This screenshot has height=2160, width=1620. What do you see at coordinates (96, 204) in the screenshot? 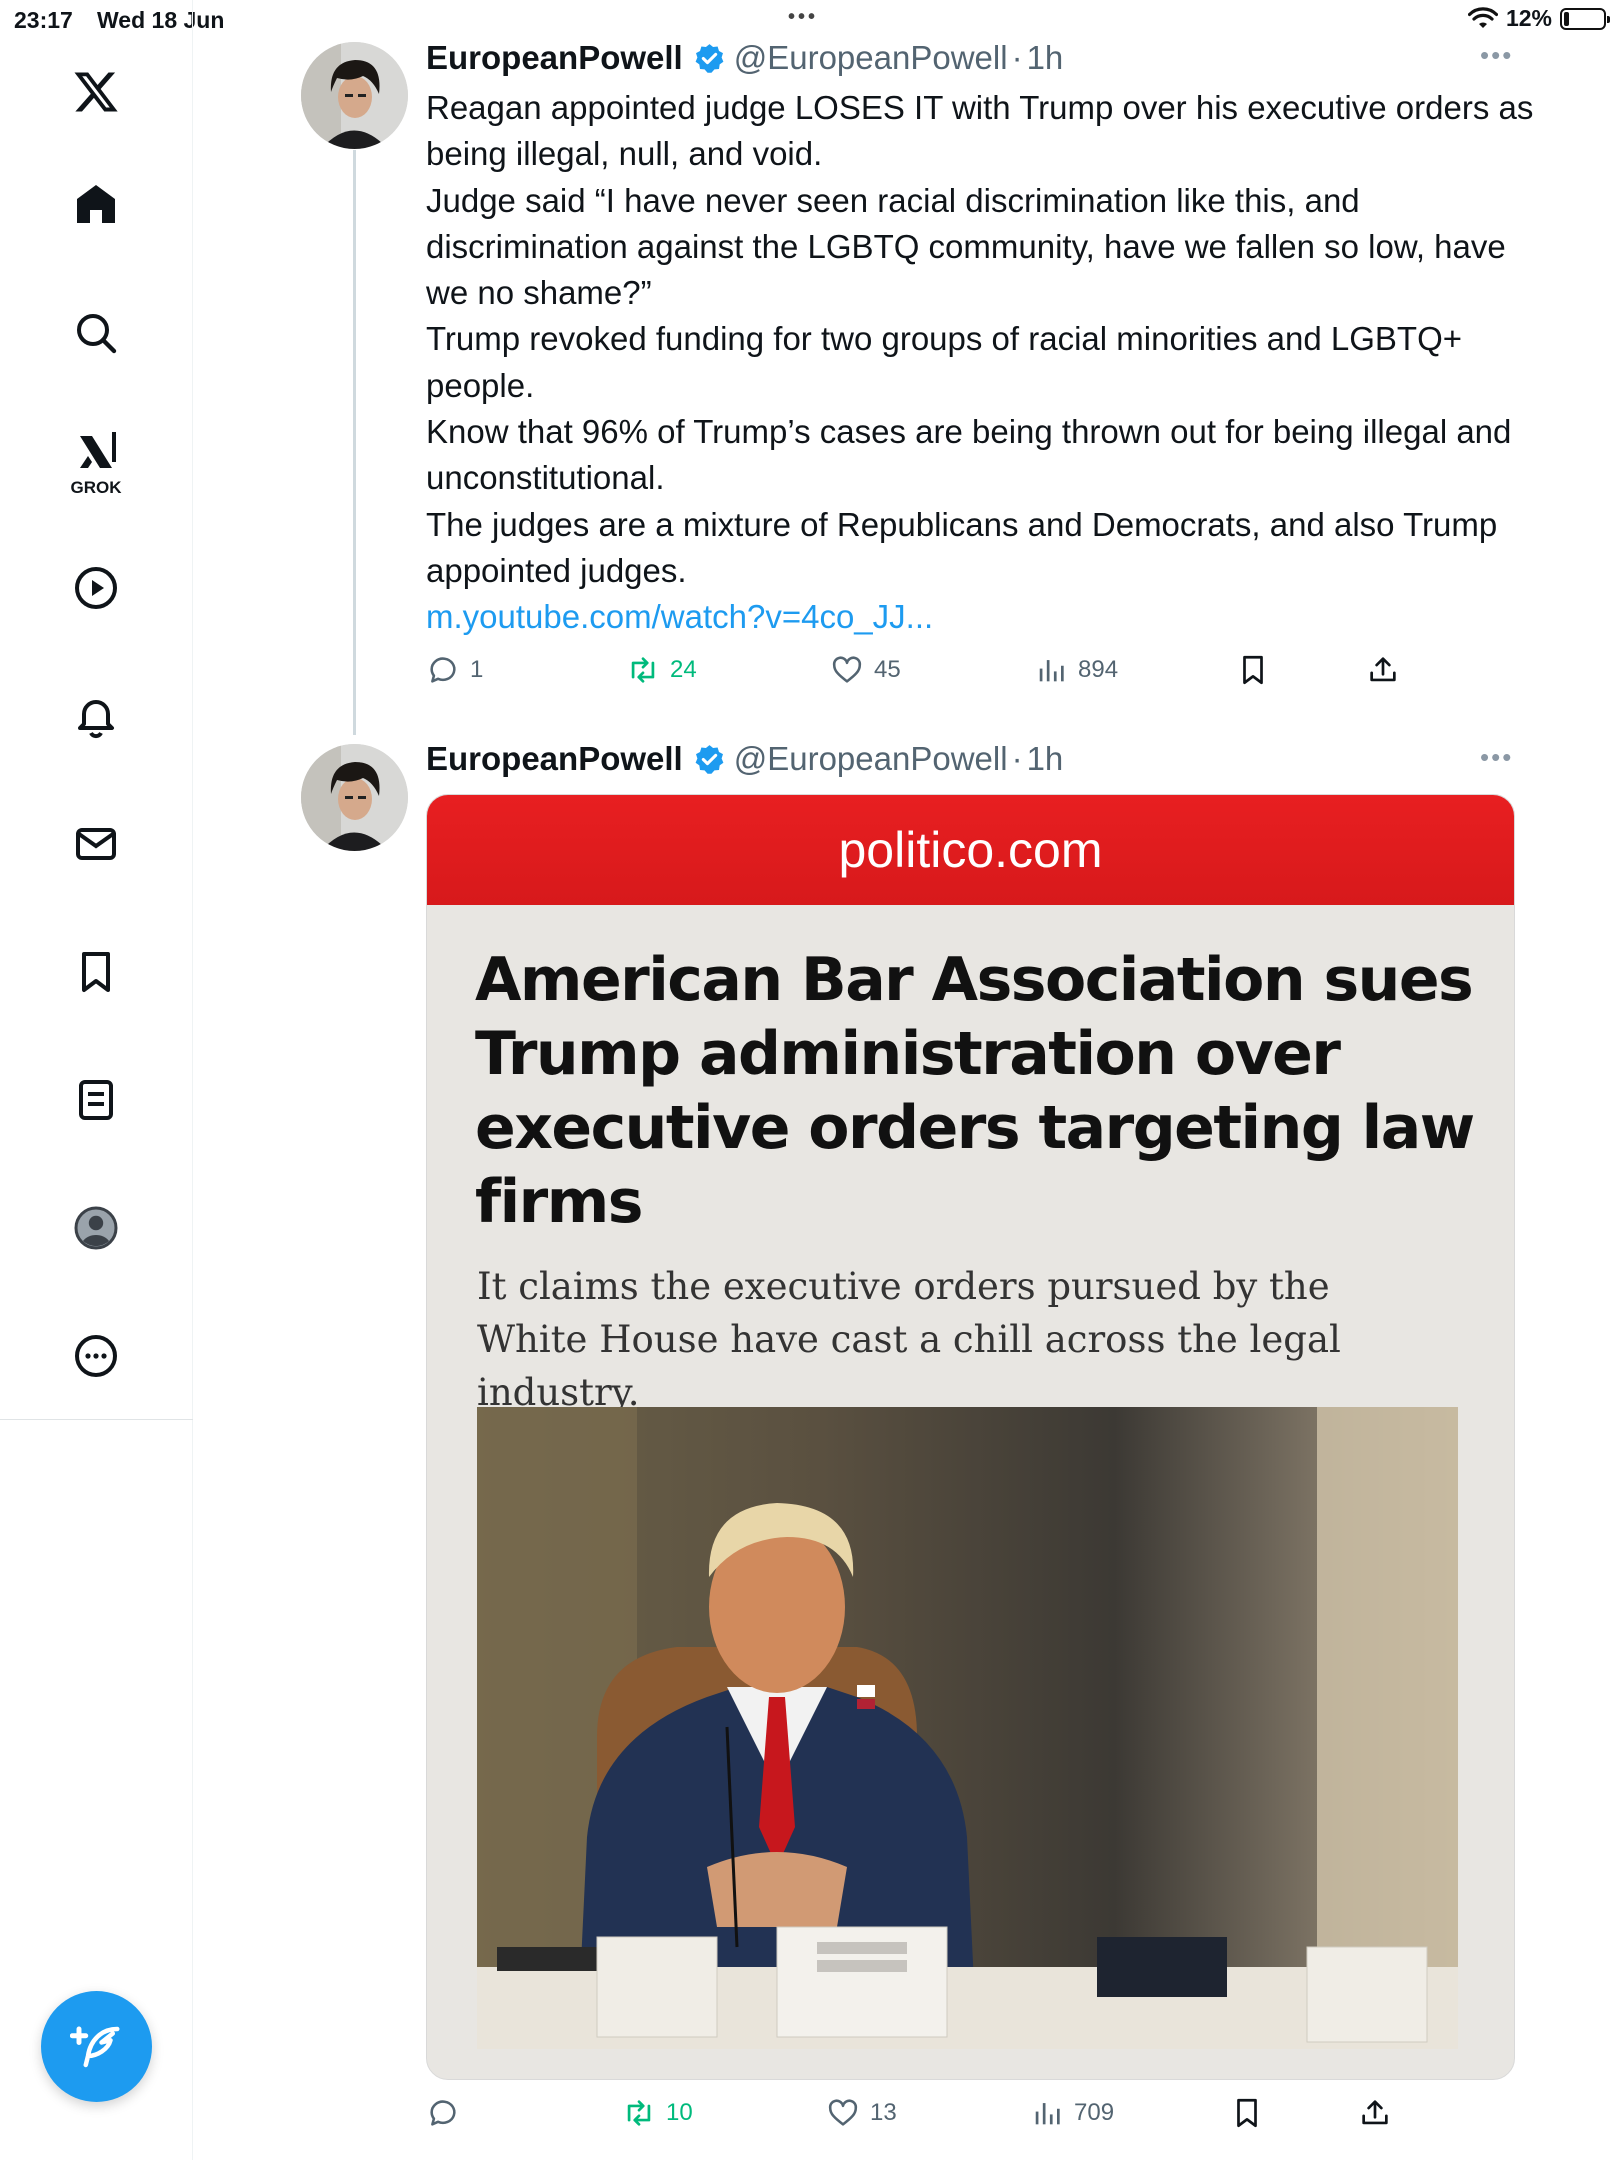
I see `home-icon` at bounding box center [96, 204].